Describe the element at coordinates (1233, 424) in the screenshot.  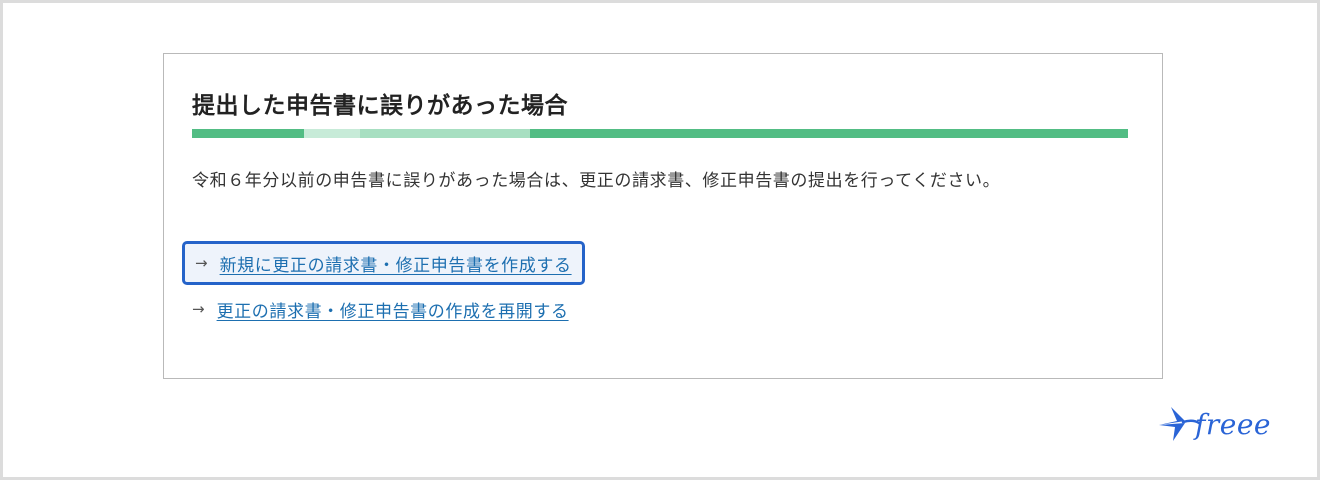
I see `brand-name: freee` at that location.